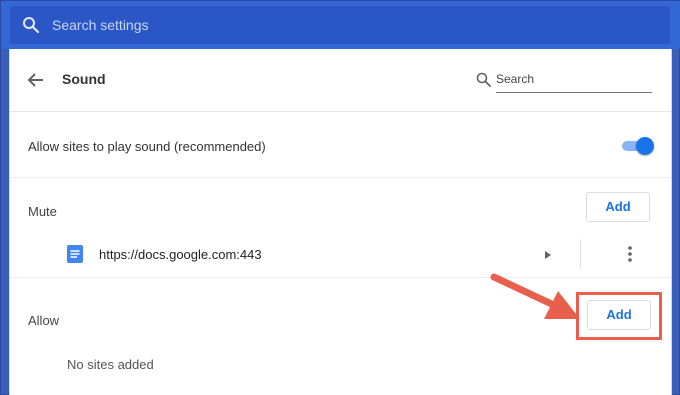 This screenshot has height=395, width=680. What do you see at coordinates (574, 92) in the screenshot?
I see `search-underline` at bounding box center [574, 92].